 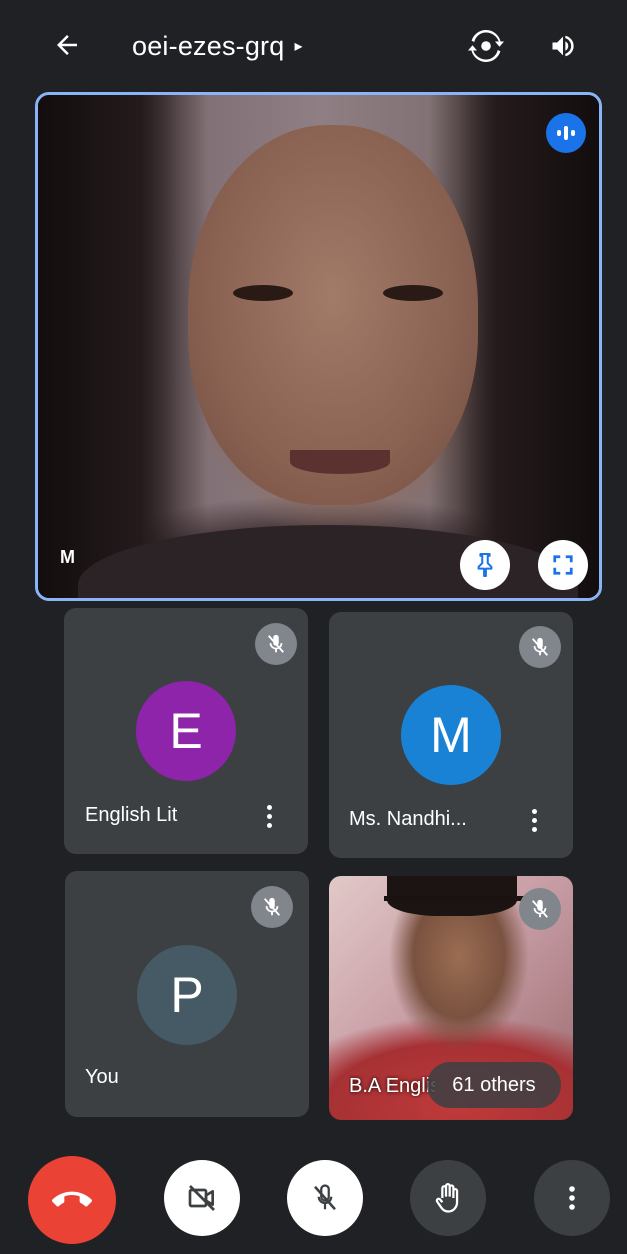 I want to click on more-vert-icon, so click(x=572, y=1198).